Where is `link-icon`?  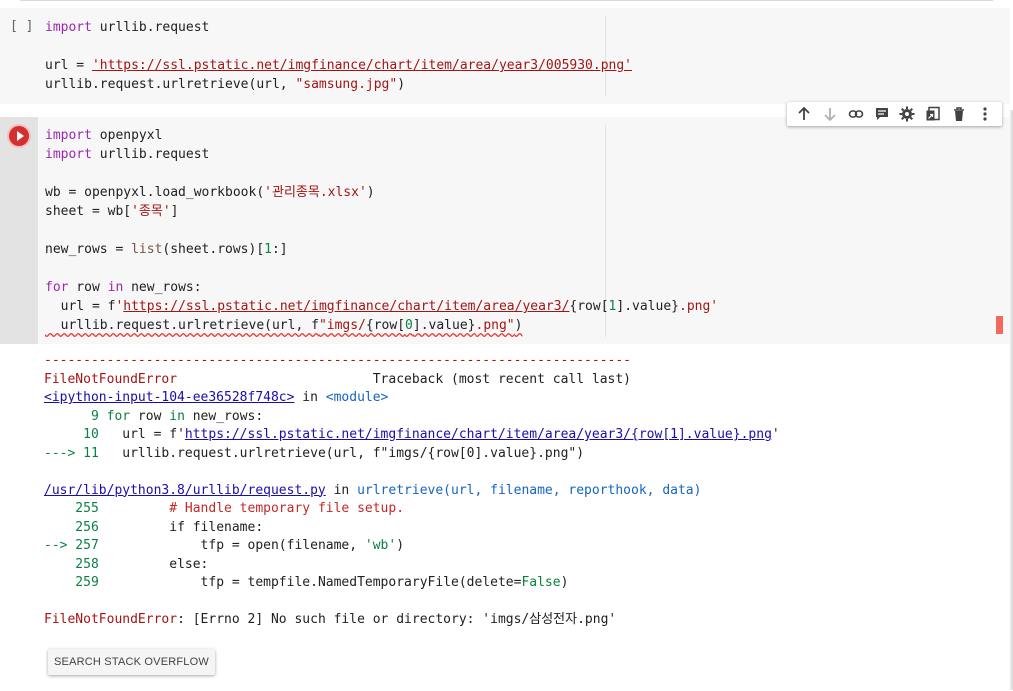
link-icon is located at coordinates (856, 114).